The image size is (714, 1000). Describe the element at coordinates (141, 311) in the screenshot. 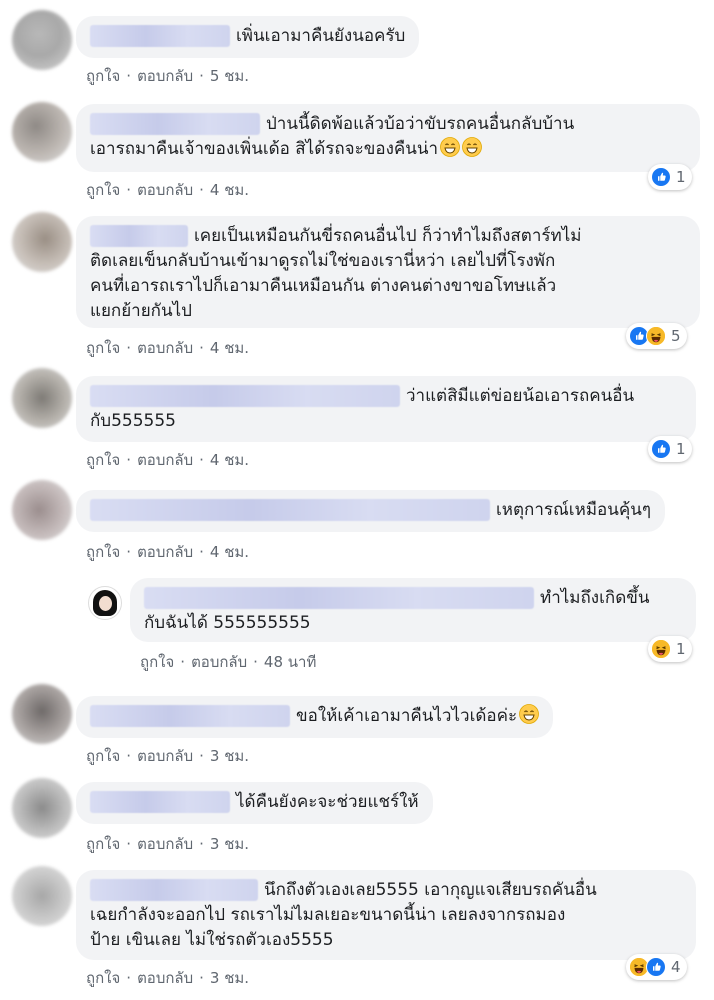

I see `comment-text-line-4: แยกย้ายกันไป` at that location.